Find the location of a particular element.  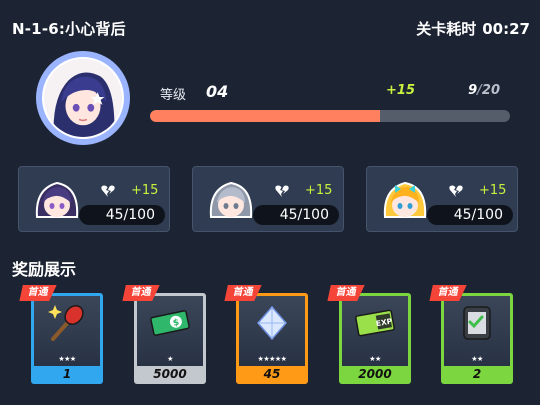

player-portrait-icon is located at coordinates (83, 98).